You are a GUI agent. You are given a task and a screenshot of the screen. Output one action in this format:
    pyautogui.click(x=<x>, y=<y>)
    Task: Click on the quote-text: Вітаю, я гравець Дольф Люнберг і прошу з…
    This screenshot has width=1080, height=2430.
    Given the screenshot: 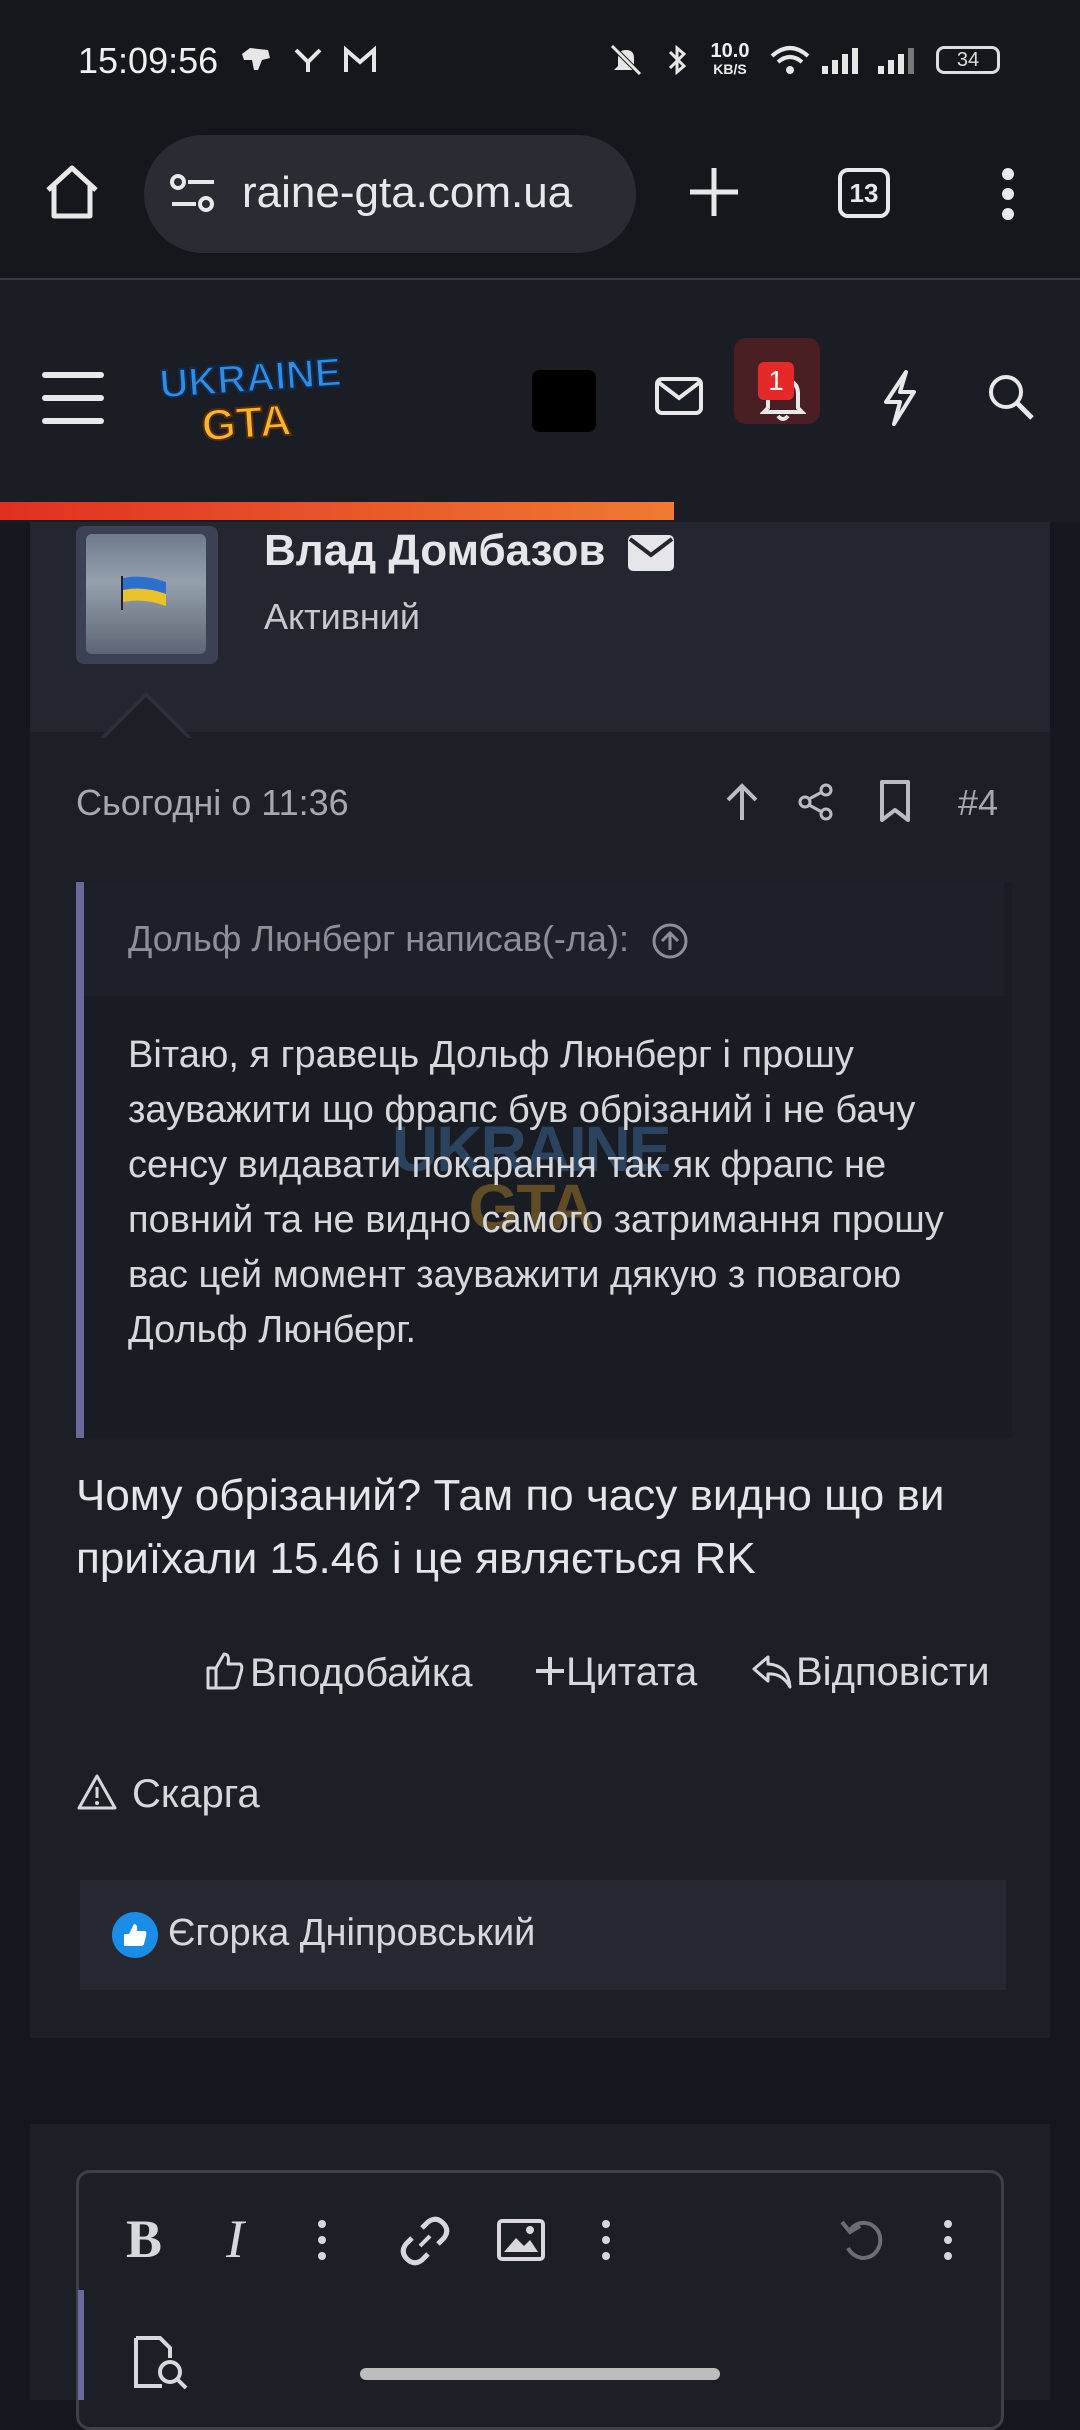 What is the action you would take?
    pyautogui.click(x=536, y=1192)
    